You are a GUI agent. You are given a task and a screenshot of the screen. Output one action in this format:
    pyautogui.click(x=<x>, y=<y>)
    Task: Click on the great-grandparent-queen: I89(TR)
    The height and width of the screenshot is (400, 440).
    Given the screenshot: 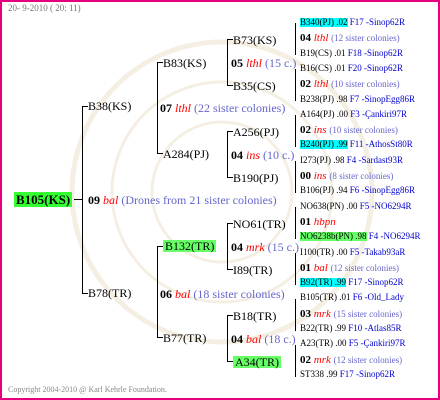 What is the action you would take?
    pyautogui.click(x=252, y=270)
    